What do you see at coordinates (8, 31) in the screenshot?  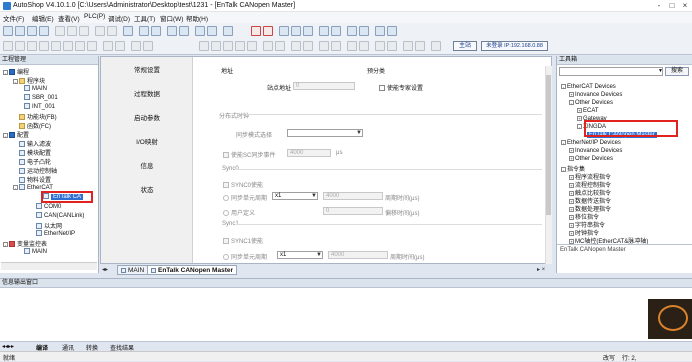 I see `new-icon` at bounding box center [8, 31].